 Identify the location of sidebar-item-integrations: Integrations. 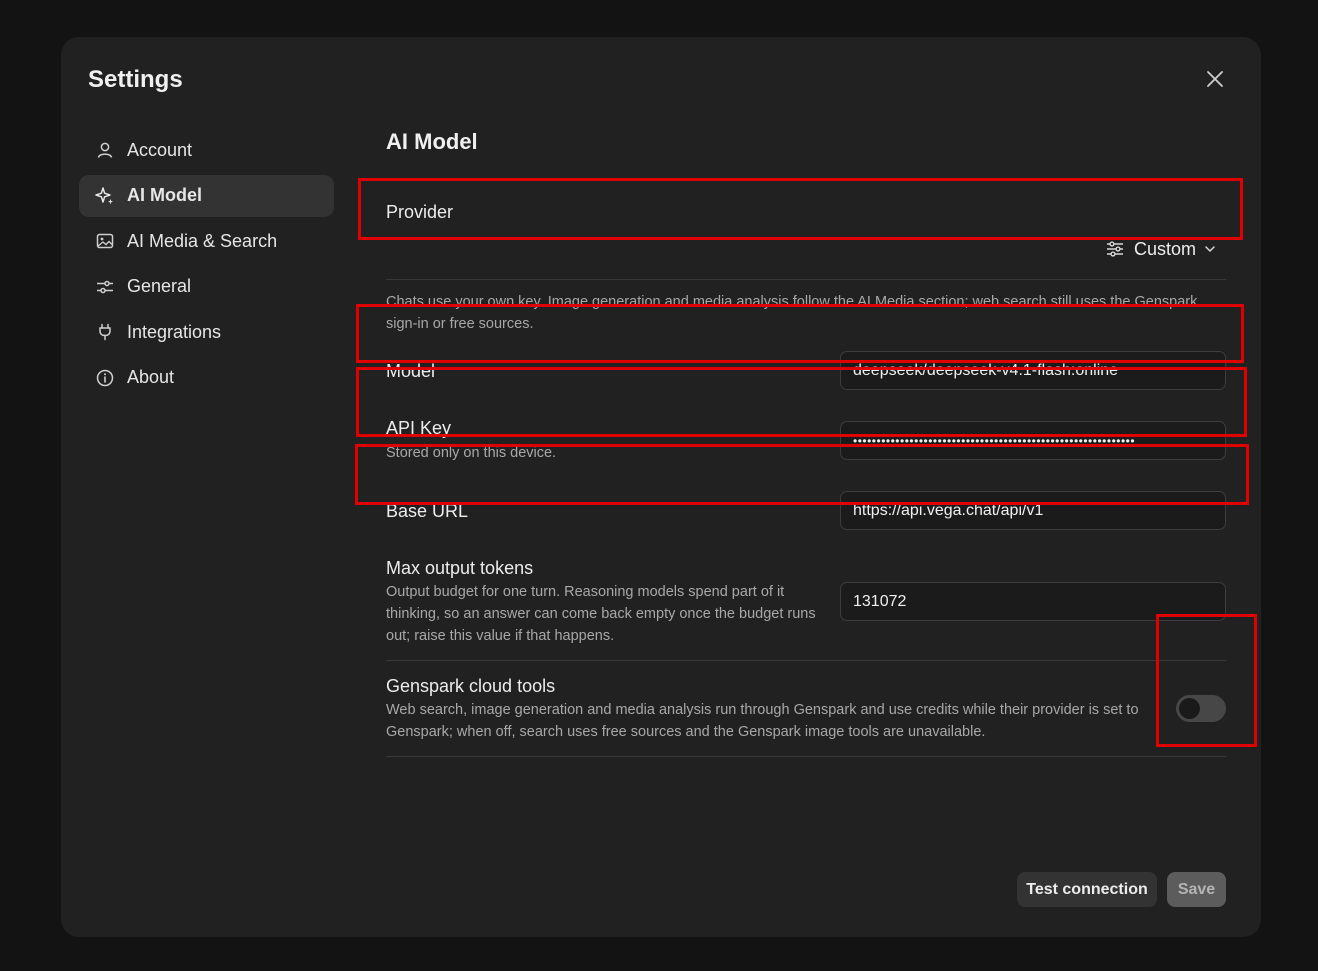
(206, 332).